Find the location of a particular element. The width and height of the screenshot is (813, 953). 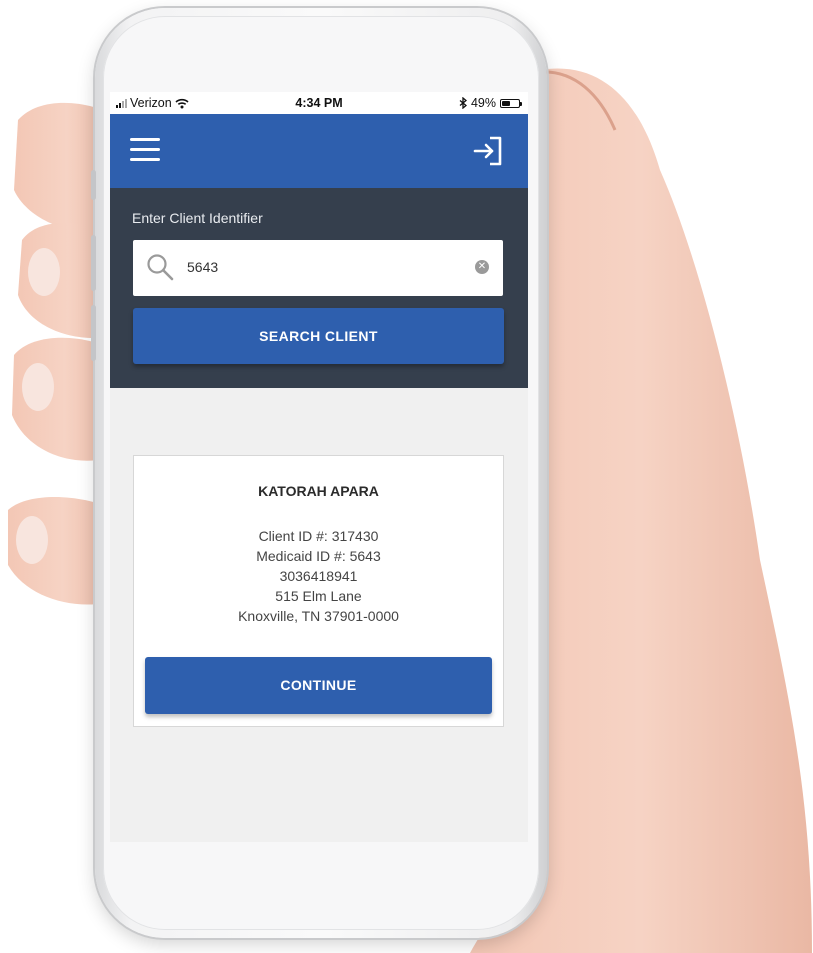

client-id: Client ID #: 317430 is located at coordinates (318, 536).